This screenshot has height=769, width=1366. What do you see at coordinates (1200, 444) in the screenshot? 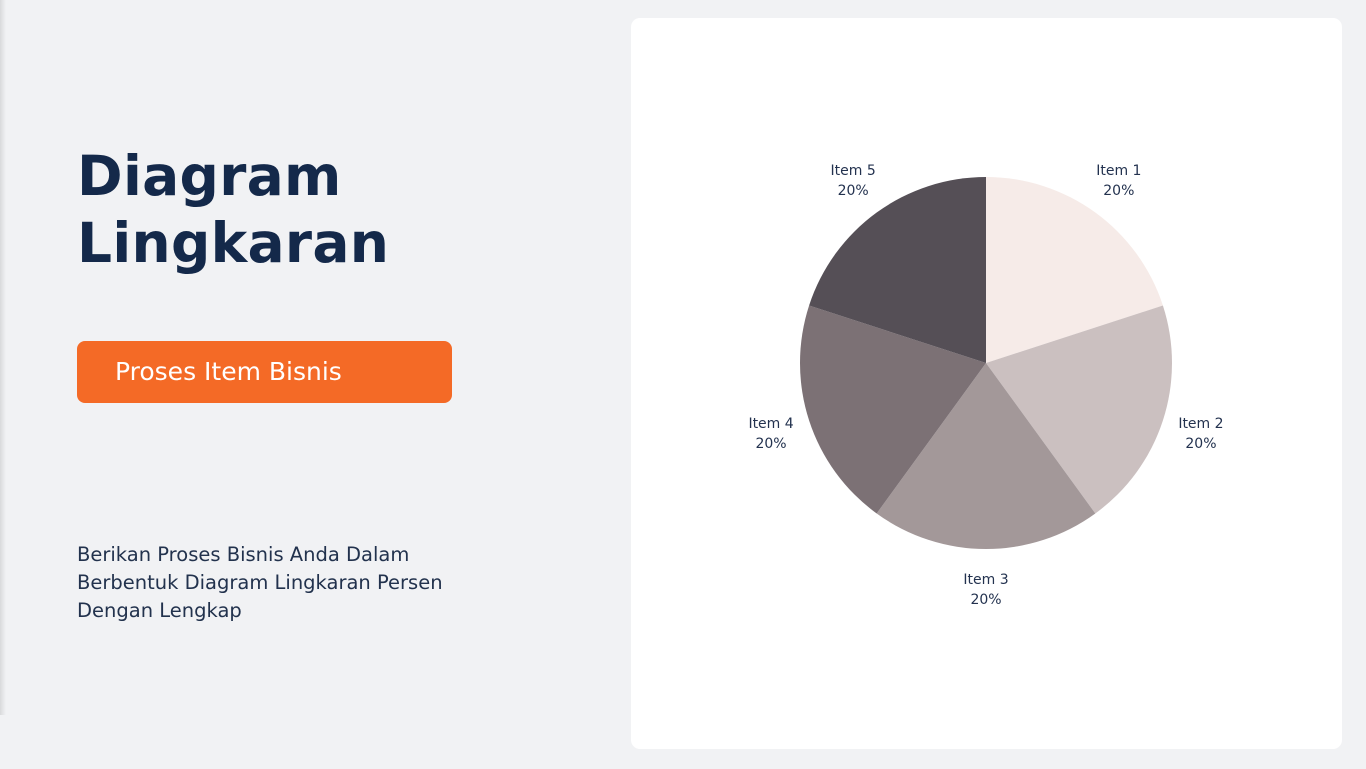
I see `pie-label-value-2: 20%` at bounding box center [1200, 444].